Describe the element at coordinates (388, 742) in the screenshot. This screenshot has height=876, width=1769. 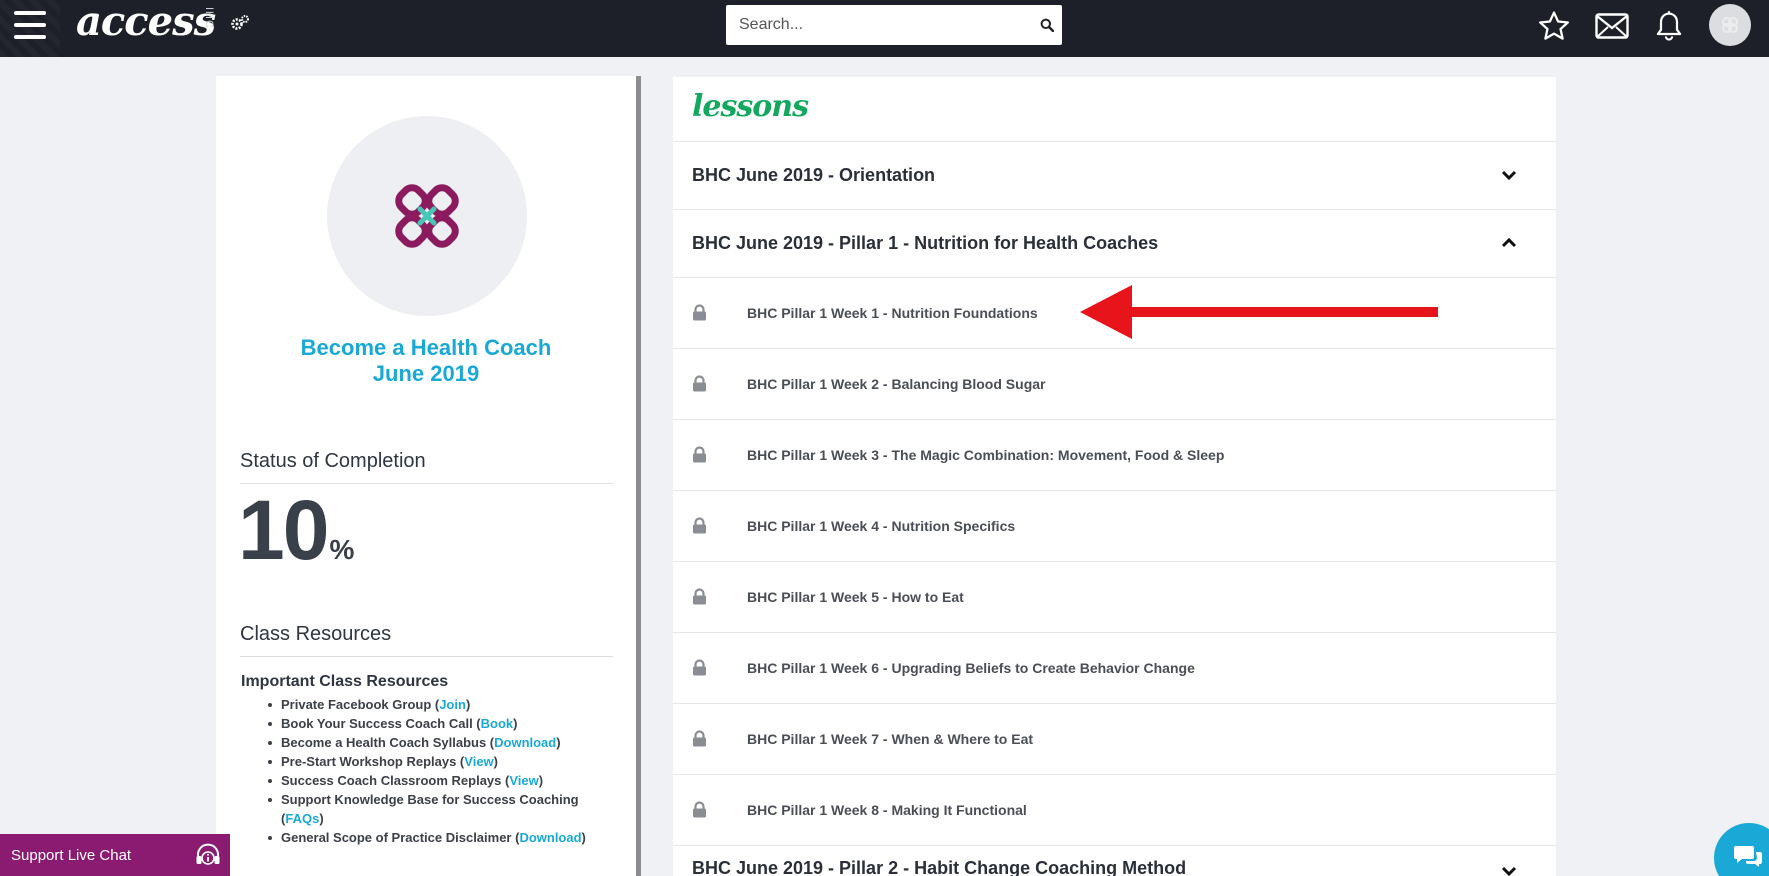
I see `resource-text: Become a Health Coach Syllabus (` at that location.